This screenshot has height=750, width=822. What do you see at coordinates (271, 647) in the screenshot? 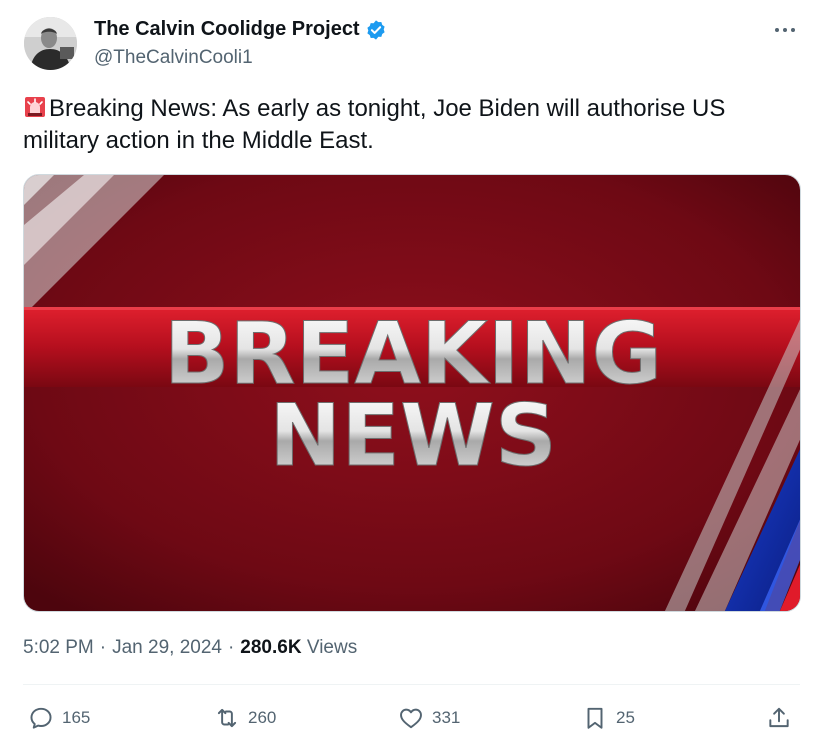
I see `views-count: 280.6K` at bounding box center [271, 647].